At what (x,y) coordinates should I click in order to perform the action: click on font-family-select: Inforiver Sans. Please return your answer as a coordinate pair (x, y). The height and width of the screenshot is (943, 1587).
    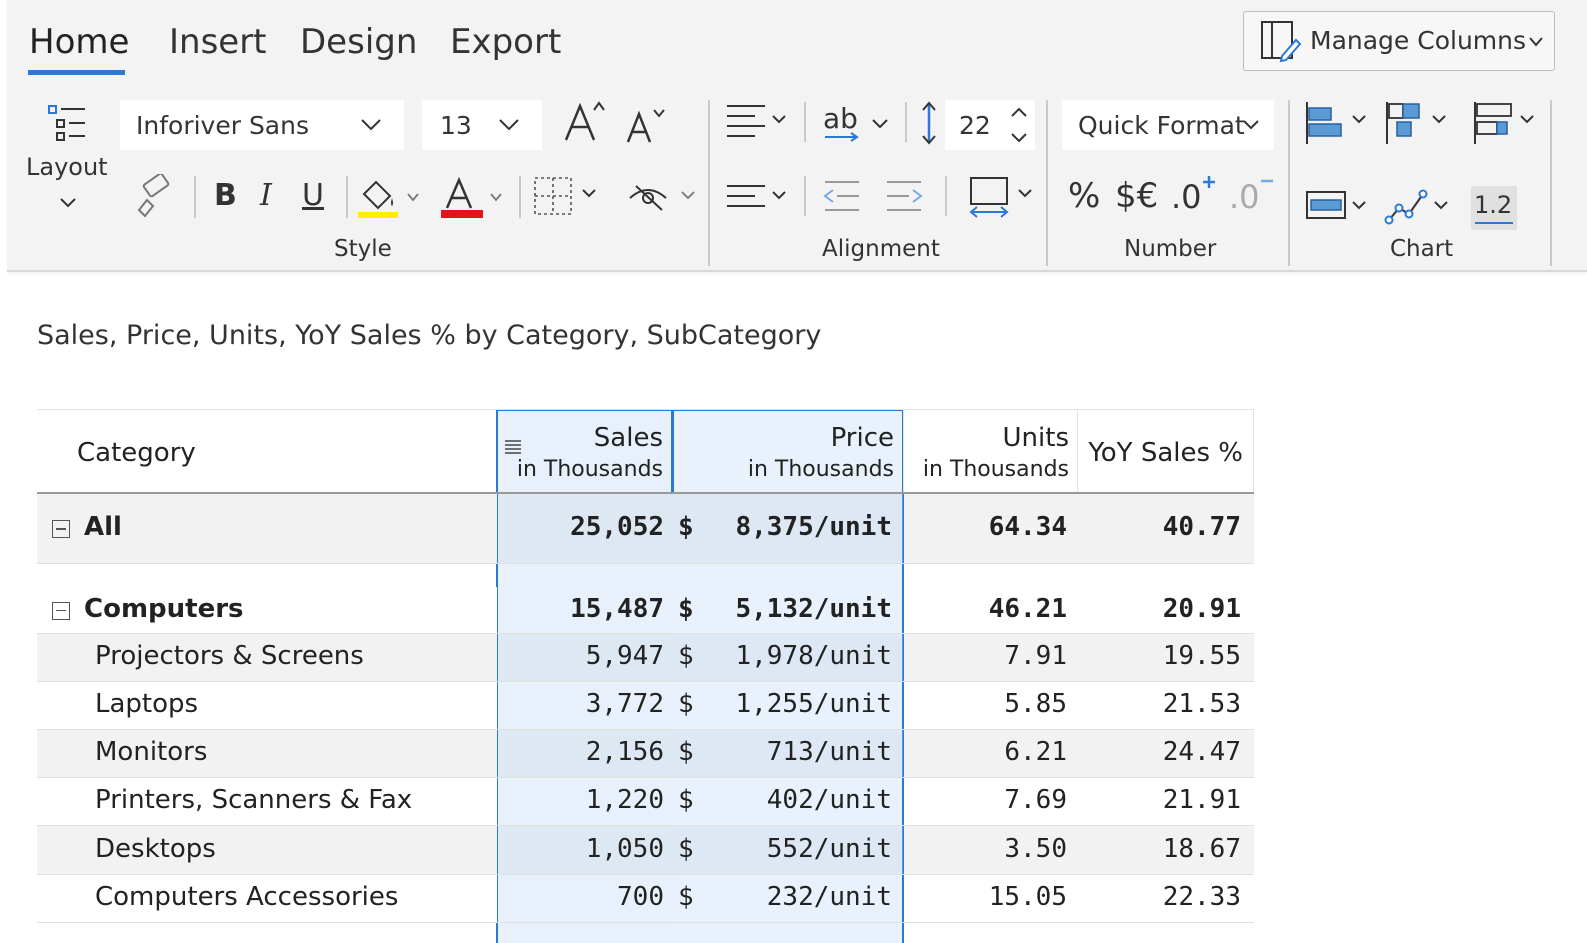
    Looking at the image, I should click on (262, 125).